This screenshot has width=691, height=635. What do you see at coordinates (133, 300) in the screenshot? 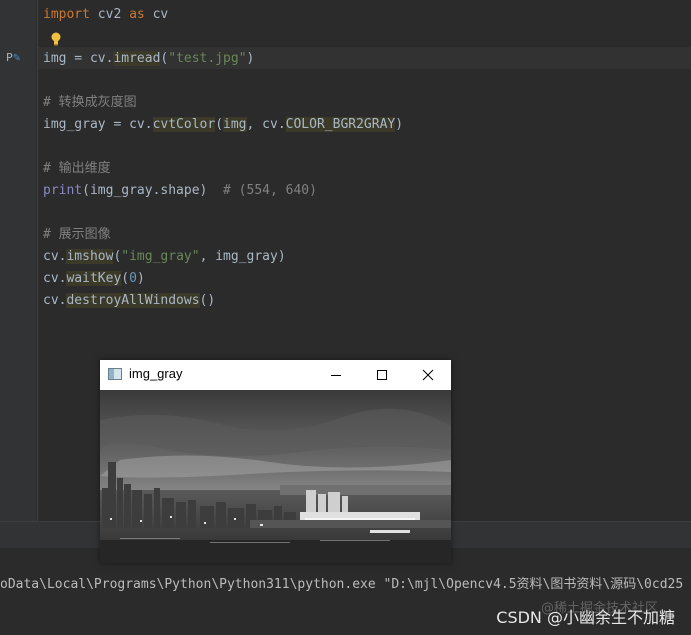
I see `code-token: destroyAllWindows` at bounding box center [133, 300].